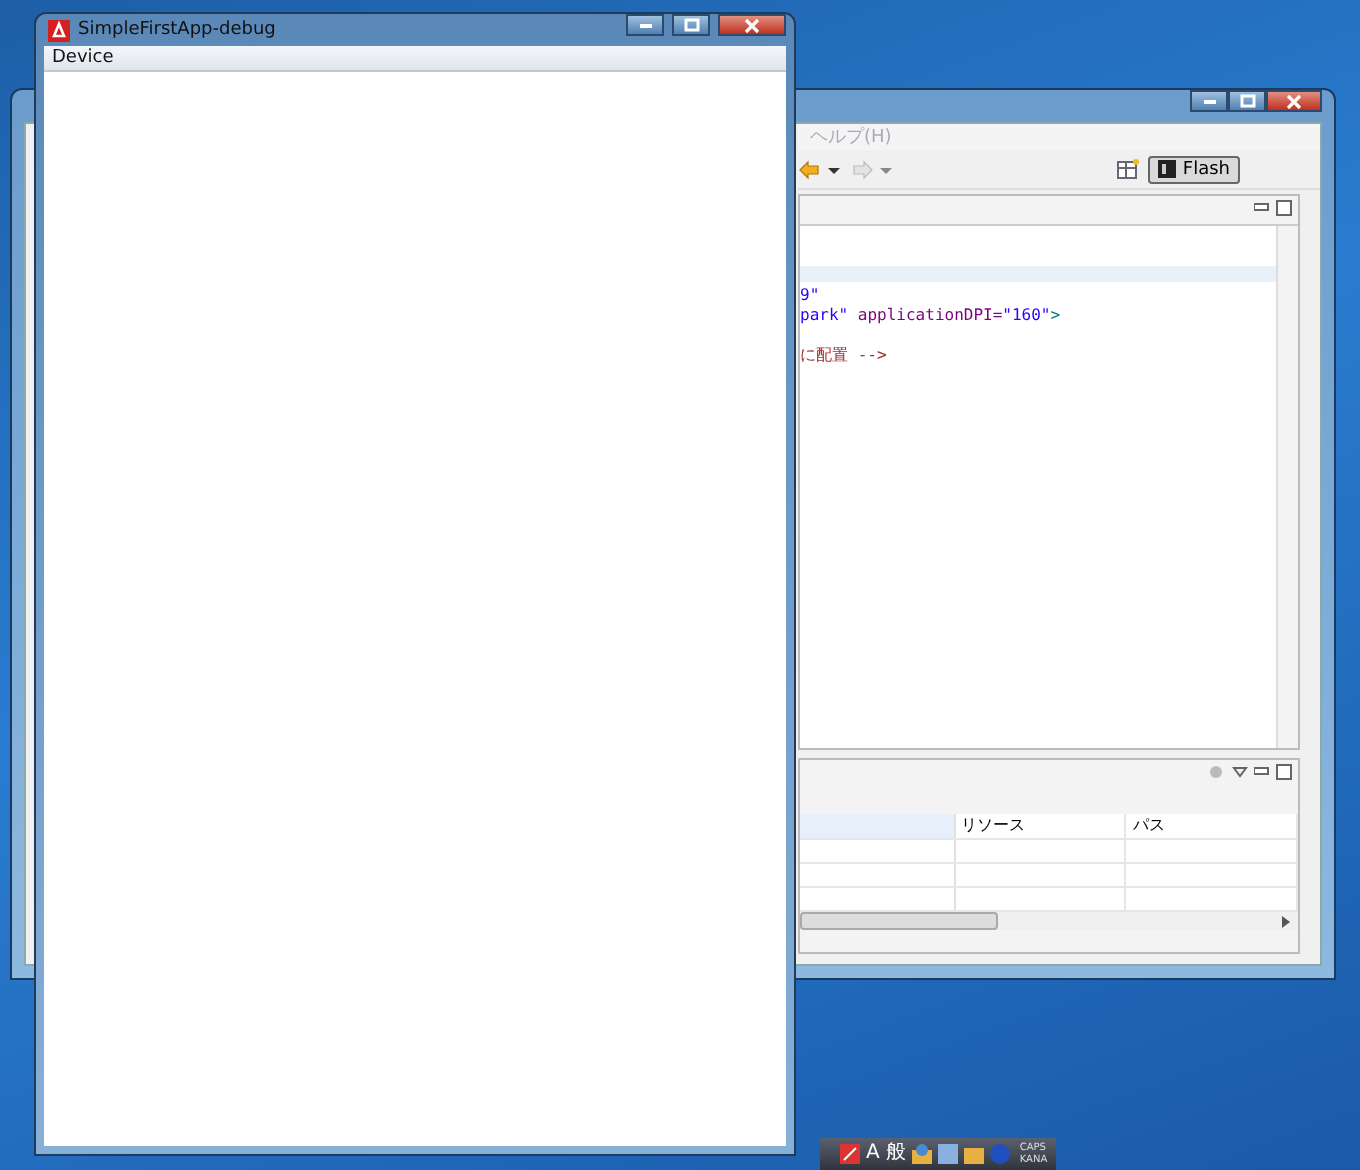 The height and width of the screenshot is (1170, 1360). What do you see at coordinates (820, 169) in the screenshot?
I see `back-arrow-icon` at bounding box center [820, 169].